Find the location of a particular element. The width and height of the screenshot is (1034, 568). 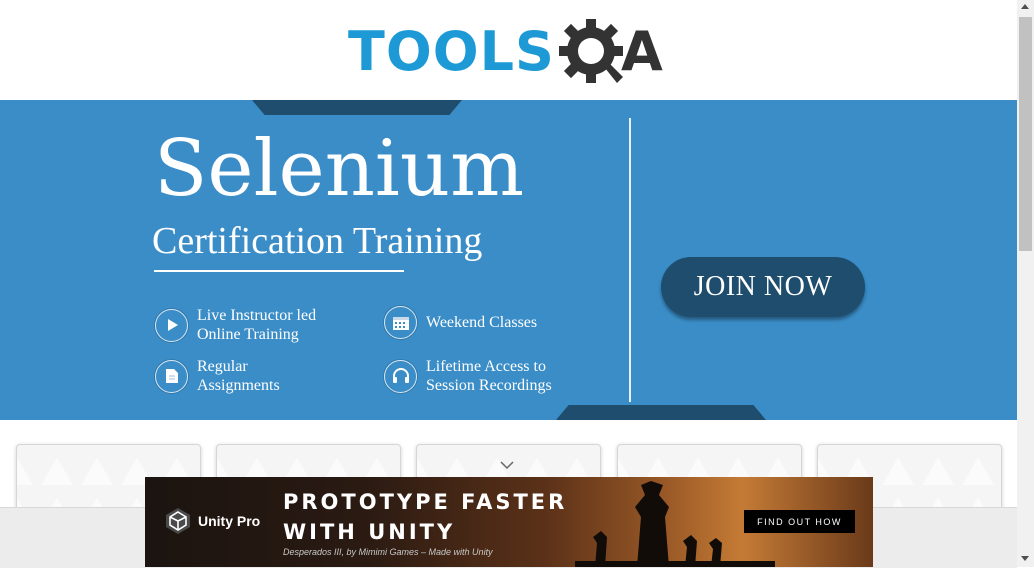

find-out-how-button: FIND OUT HOW is located at coordinates (799, 521).